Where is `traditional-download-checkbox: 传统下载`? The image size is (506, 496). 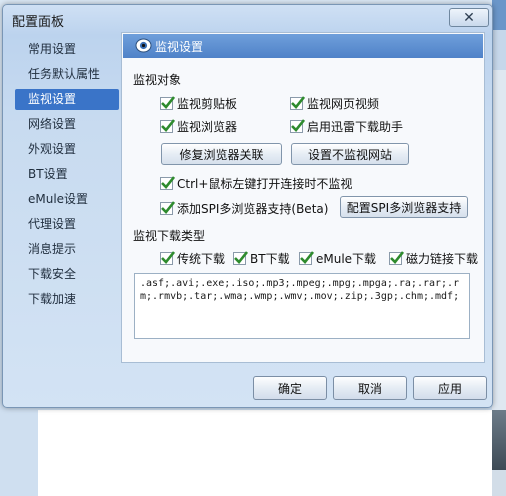 traditional-download-checkbox: 传统下载 is located at coordinates (192, 258).